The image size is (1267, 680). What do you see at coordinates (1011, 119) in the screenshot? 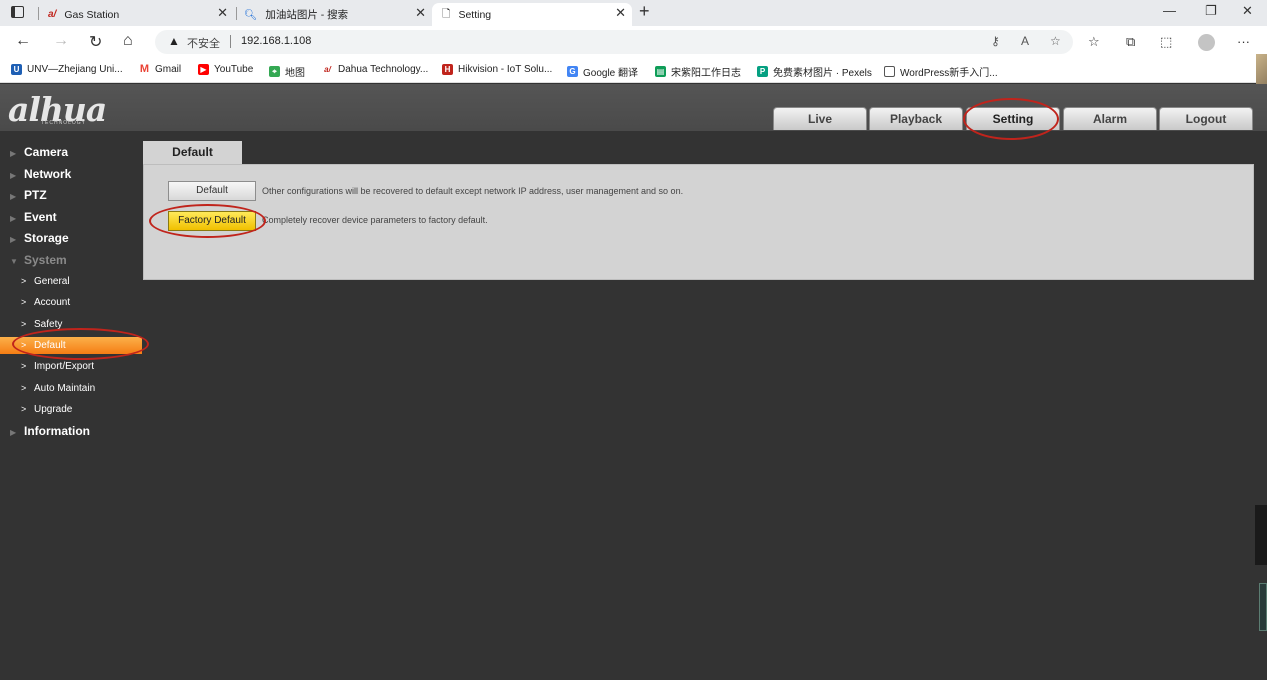
I see `highlight-circle-setting` at bounding box center [1011, 119].